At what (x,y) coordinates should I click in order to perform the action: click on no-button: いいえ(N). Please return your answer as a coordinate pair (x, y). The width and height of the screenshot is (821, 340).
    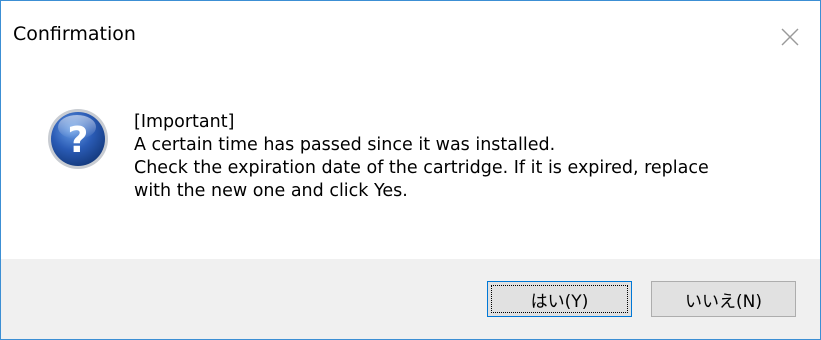
    Looking at the image, I should click on (723, 299).